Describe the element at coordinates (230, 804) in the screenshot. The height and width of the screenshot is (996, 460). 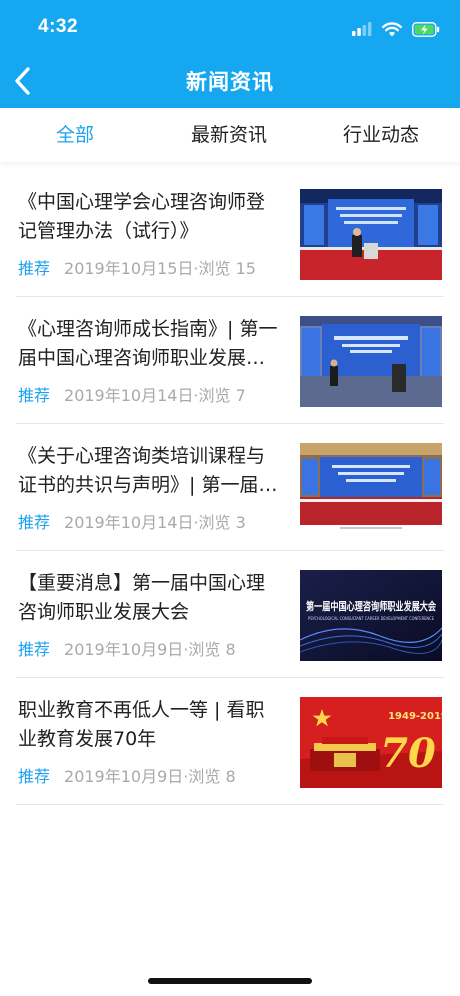
I see `divider` at that location.